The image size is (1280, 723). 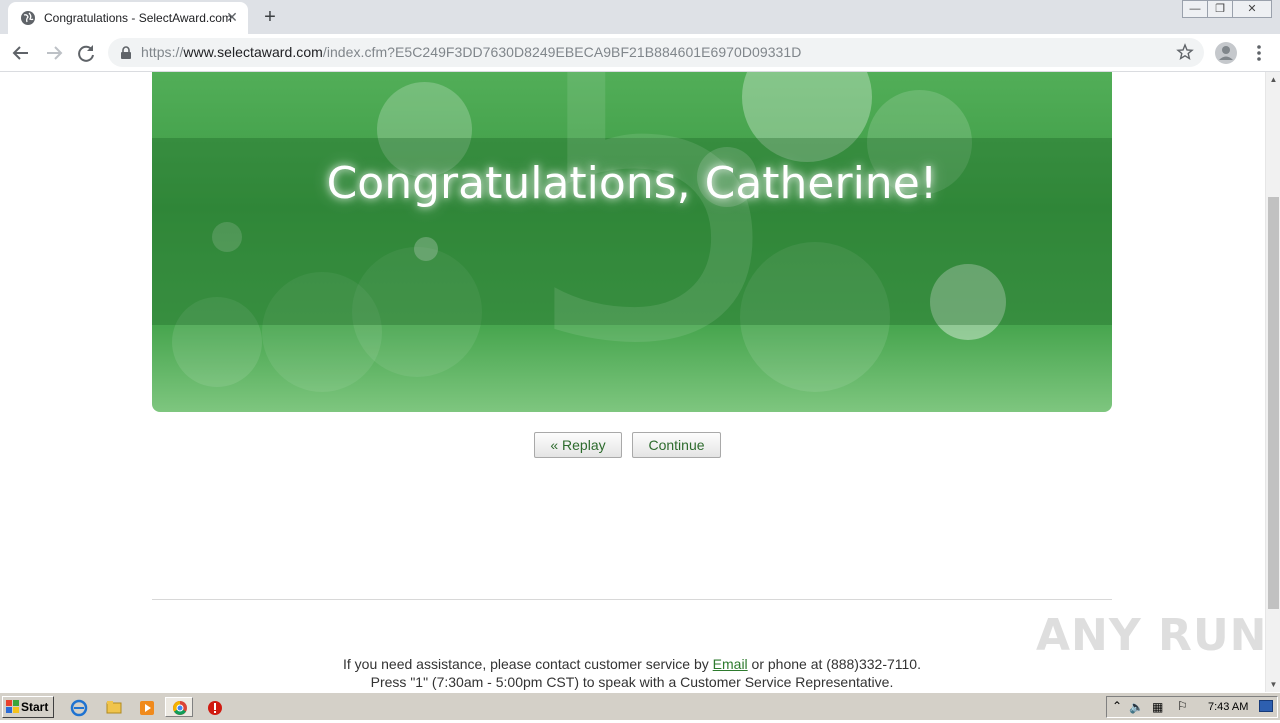 What do you see at coordinates (1157, 707) in the screenshot?
I see `network-icon: ▦` at bounding box center [1157, 707].